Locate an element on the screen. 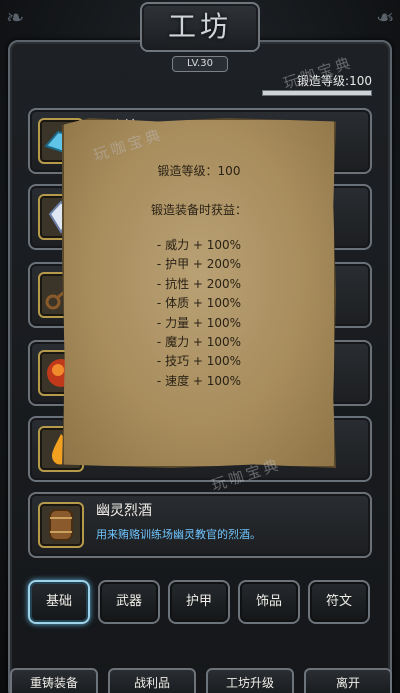 The height and width of the screenshot is (693, 400). item-name: 幽灵烈酒 is located at coordinates (124, 511).